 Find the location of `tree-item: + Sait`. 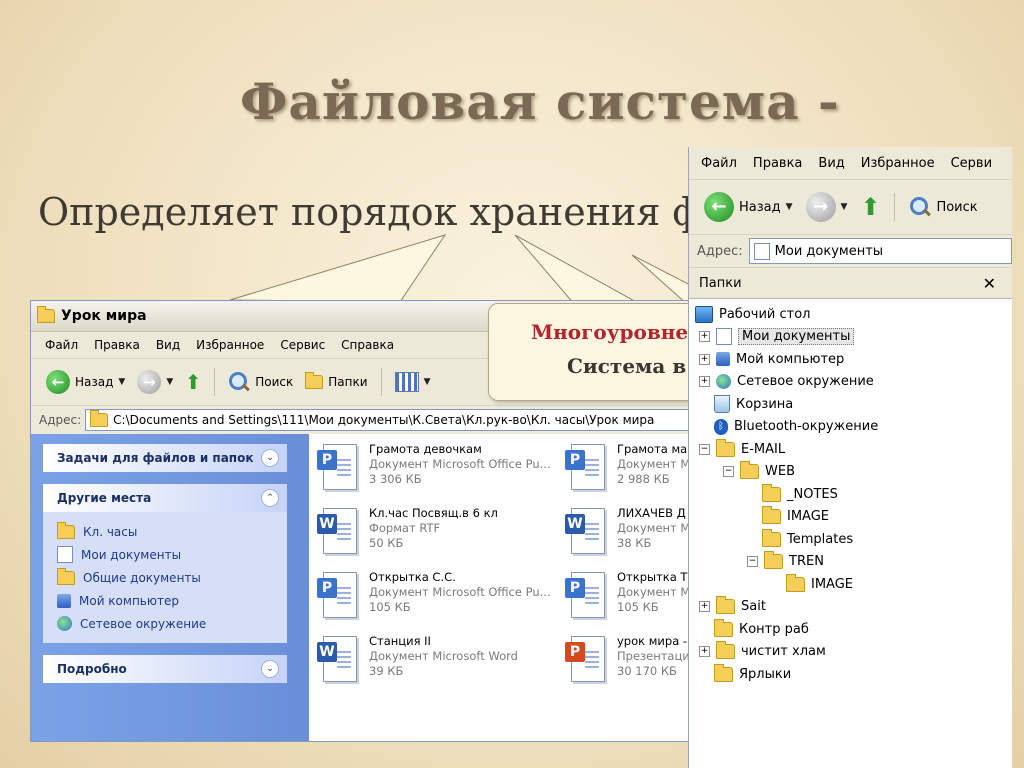

tree-item: + Sait is located at coordinates (850, 607).